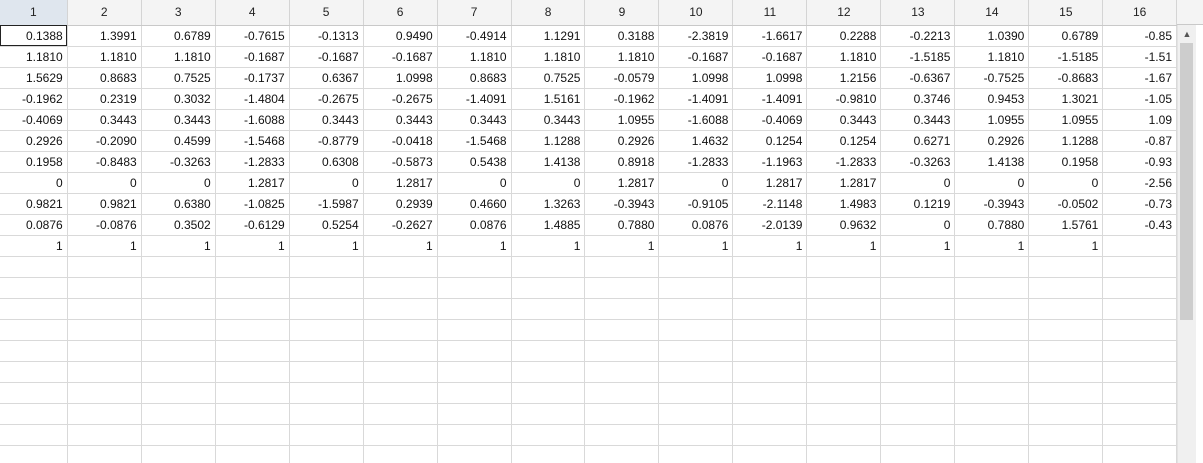 Image resolution: width=1203 pixels, height=463 pixels. I want to click on grid-cell: 0.9821, so click(34, 204).